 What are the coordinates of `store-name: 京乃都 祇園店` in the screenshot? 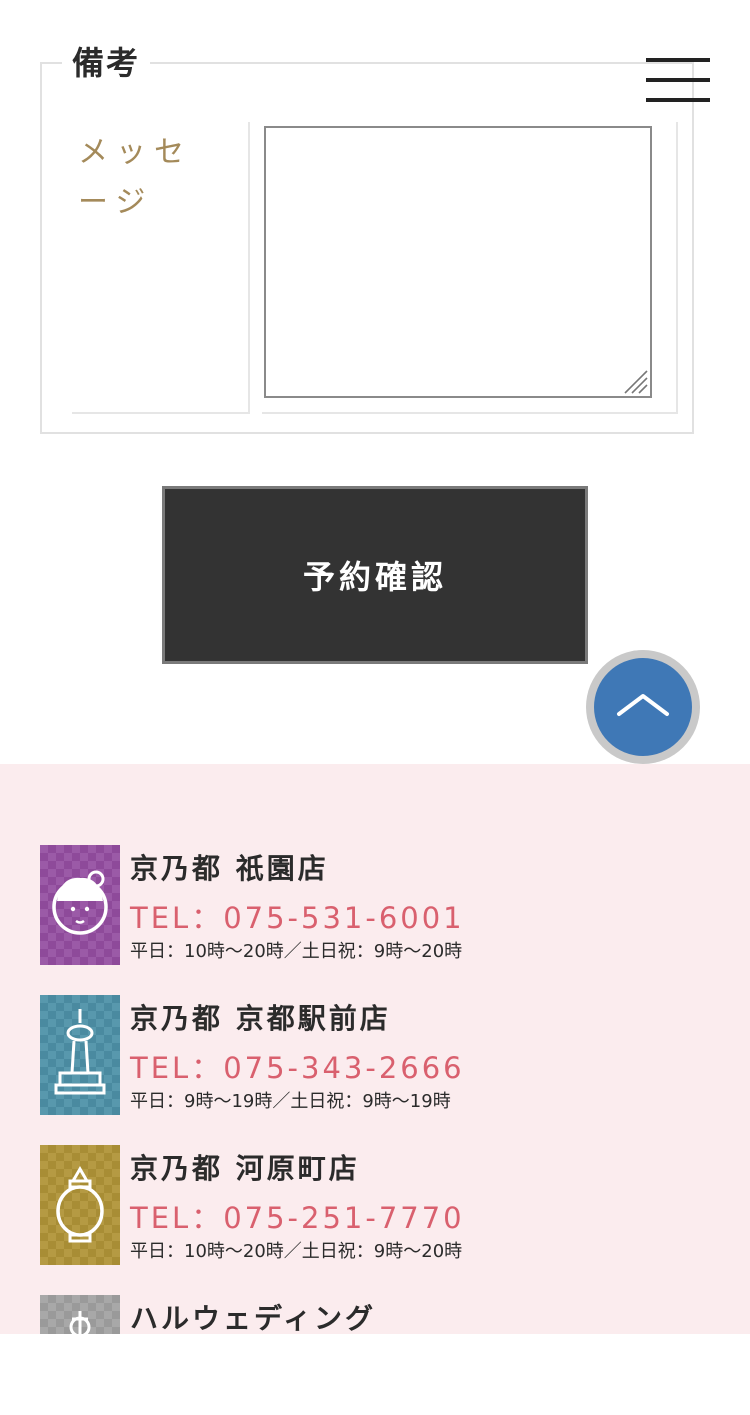 It's located at (229, 868).